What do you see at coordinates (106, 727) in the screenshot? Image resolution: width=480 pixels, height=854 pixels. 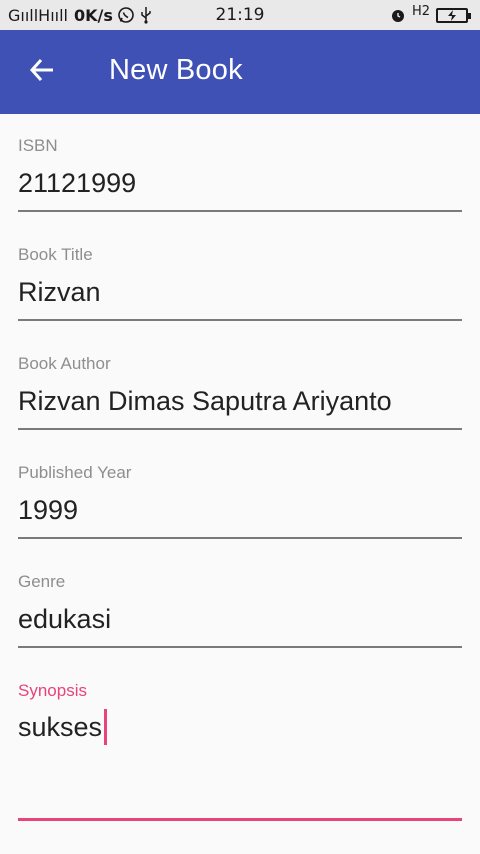 I see `text-cursor` at bounding box center [106, 727].